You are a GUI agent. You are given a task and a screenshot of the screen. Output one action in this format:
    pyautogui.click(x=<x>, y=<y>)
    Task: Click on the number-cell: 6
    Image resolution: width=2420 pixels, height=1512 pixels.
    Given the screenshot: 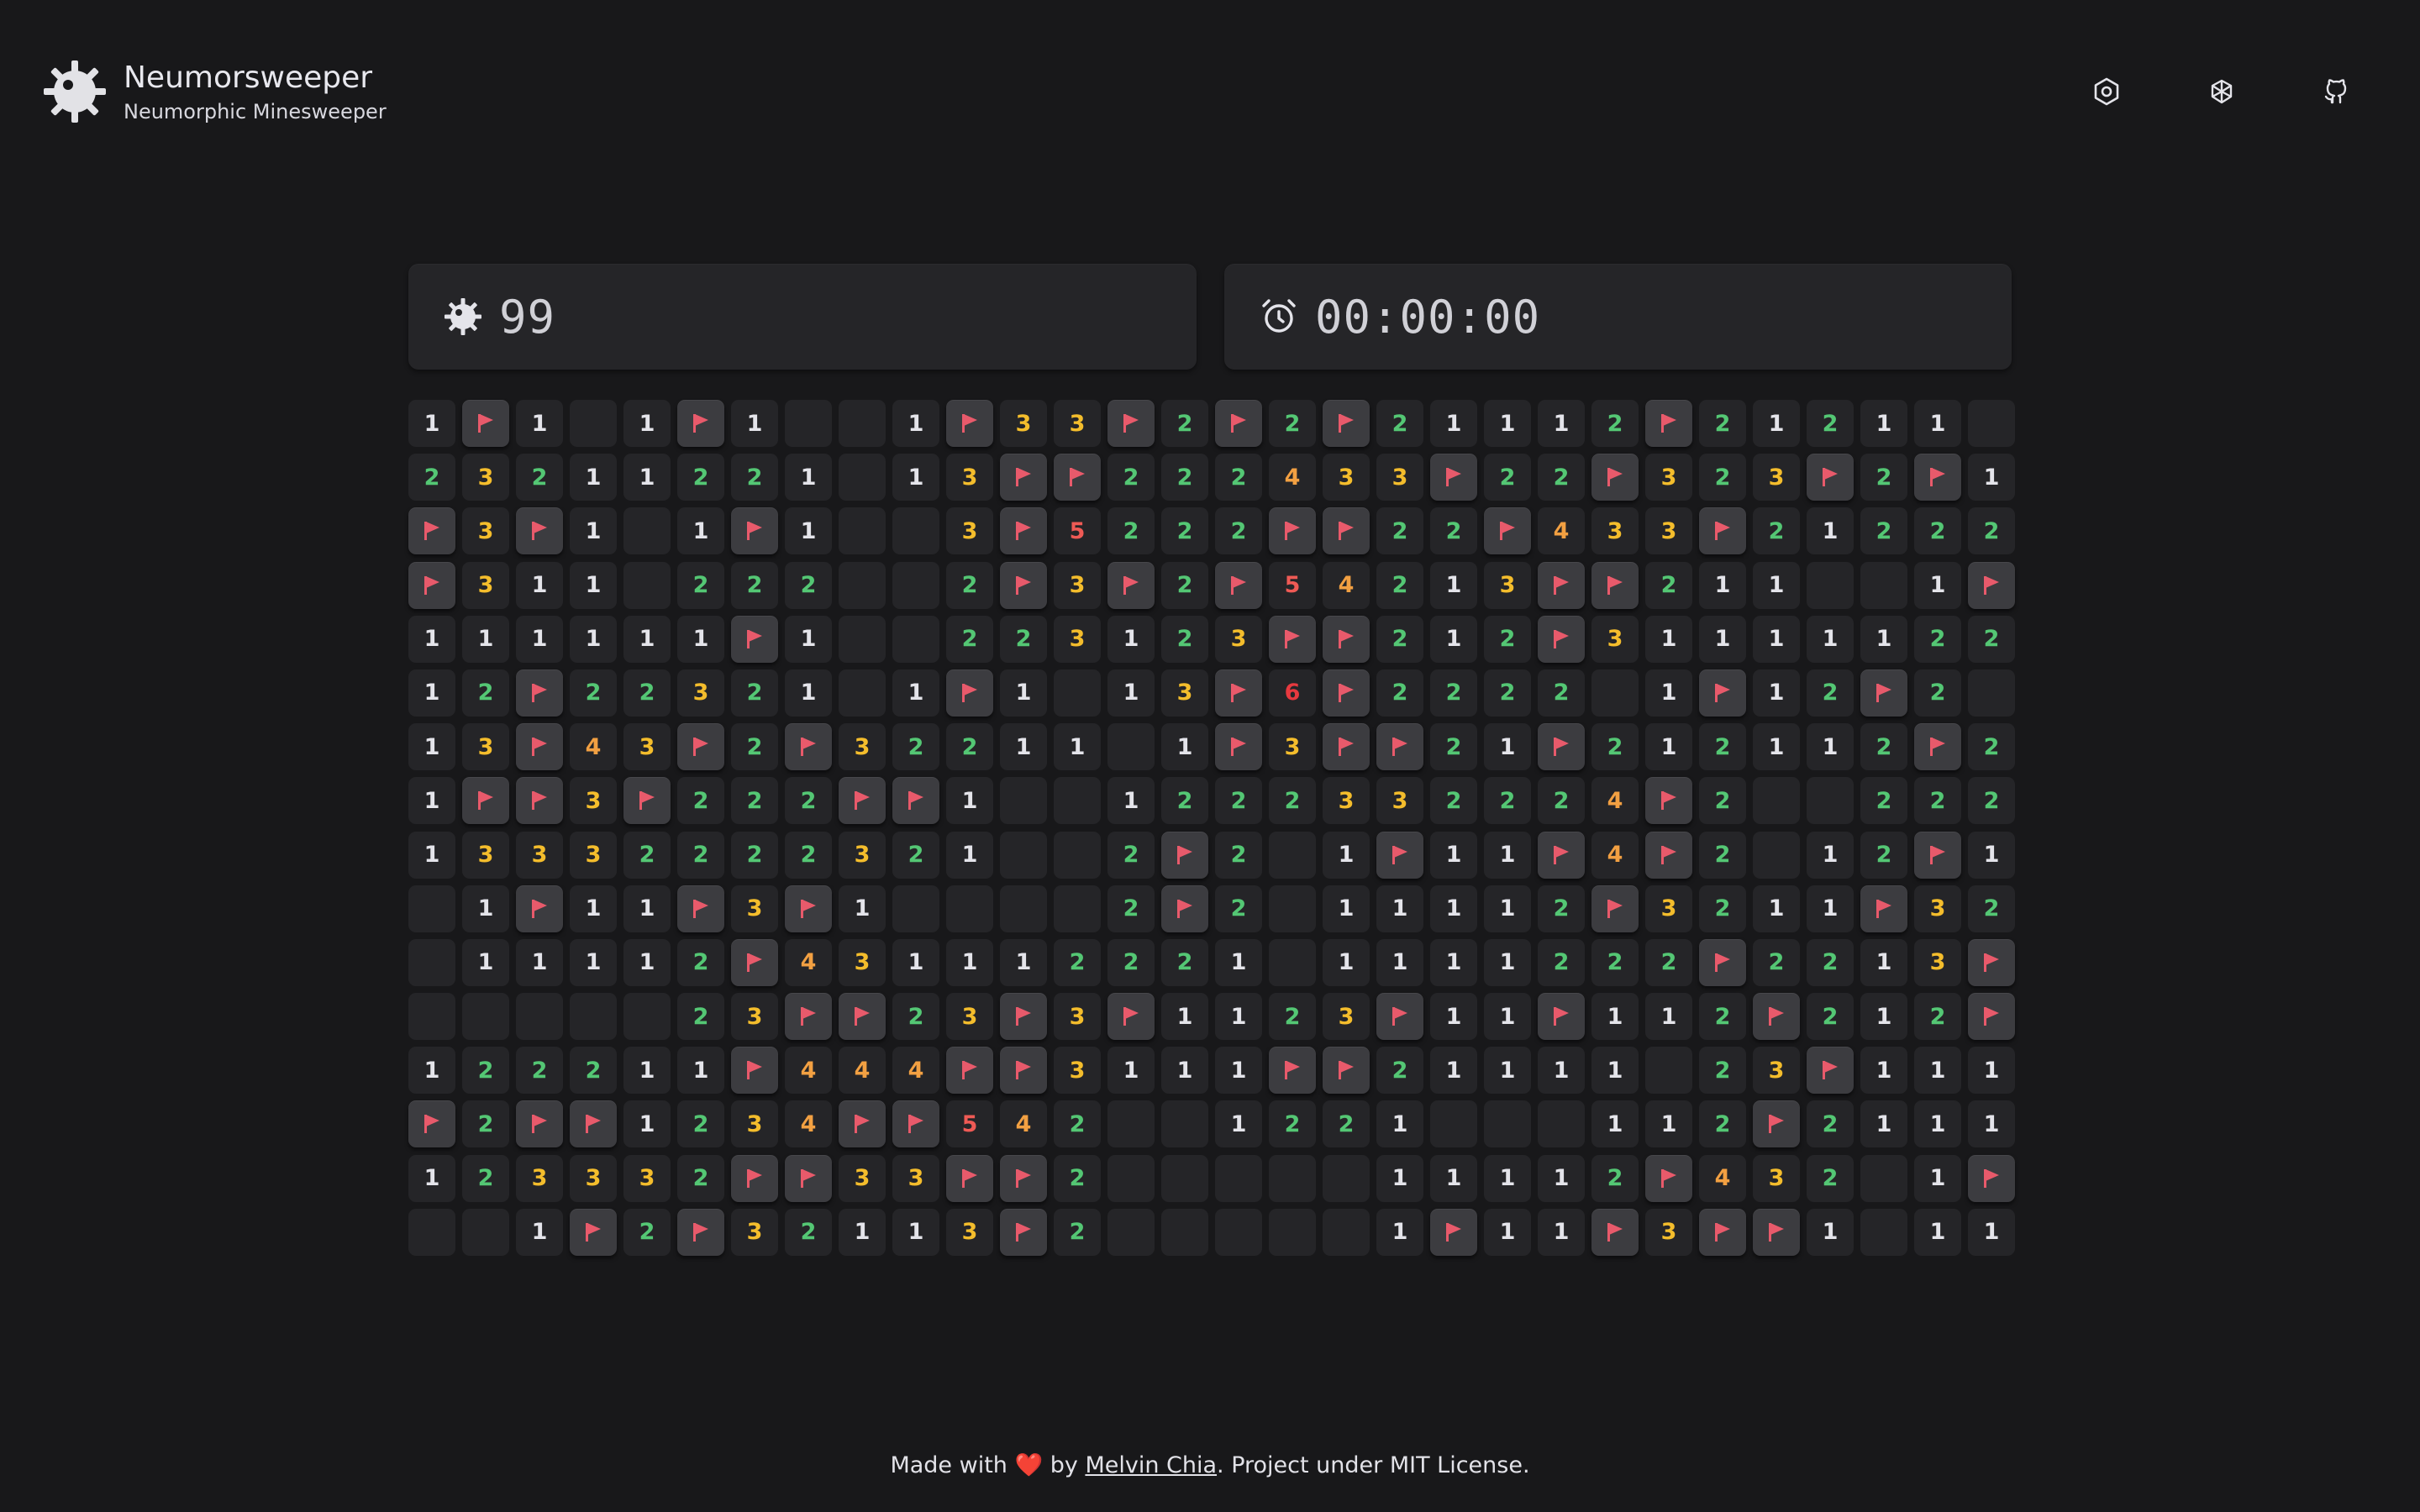 What is the action you would take?
    pyautogui.click(x=1292, y=693)
    